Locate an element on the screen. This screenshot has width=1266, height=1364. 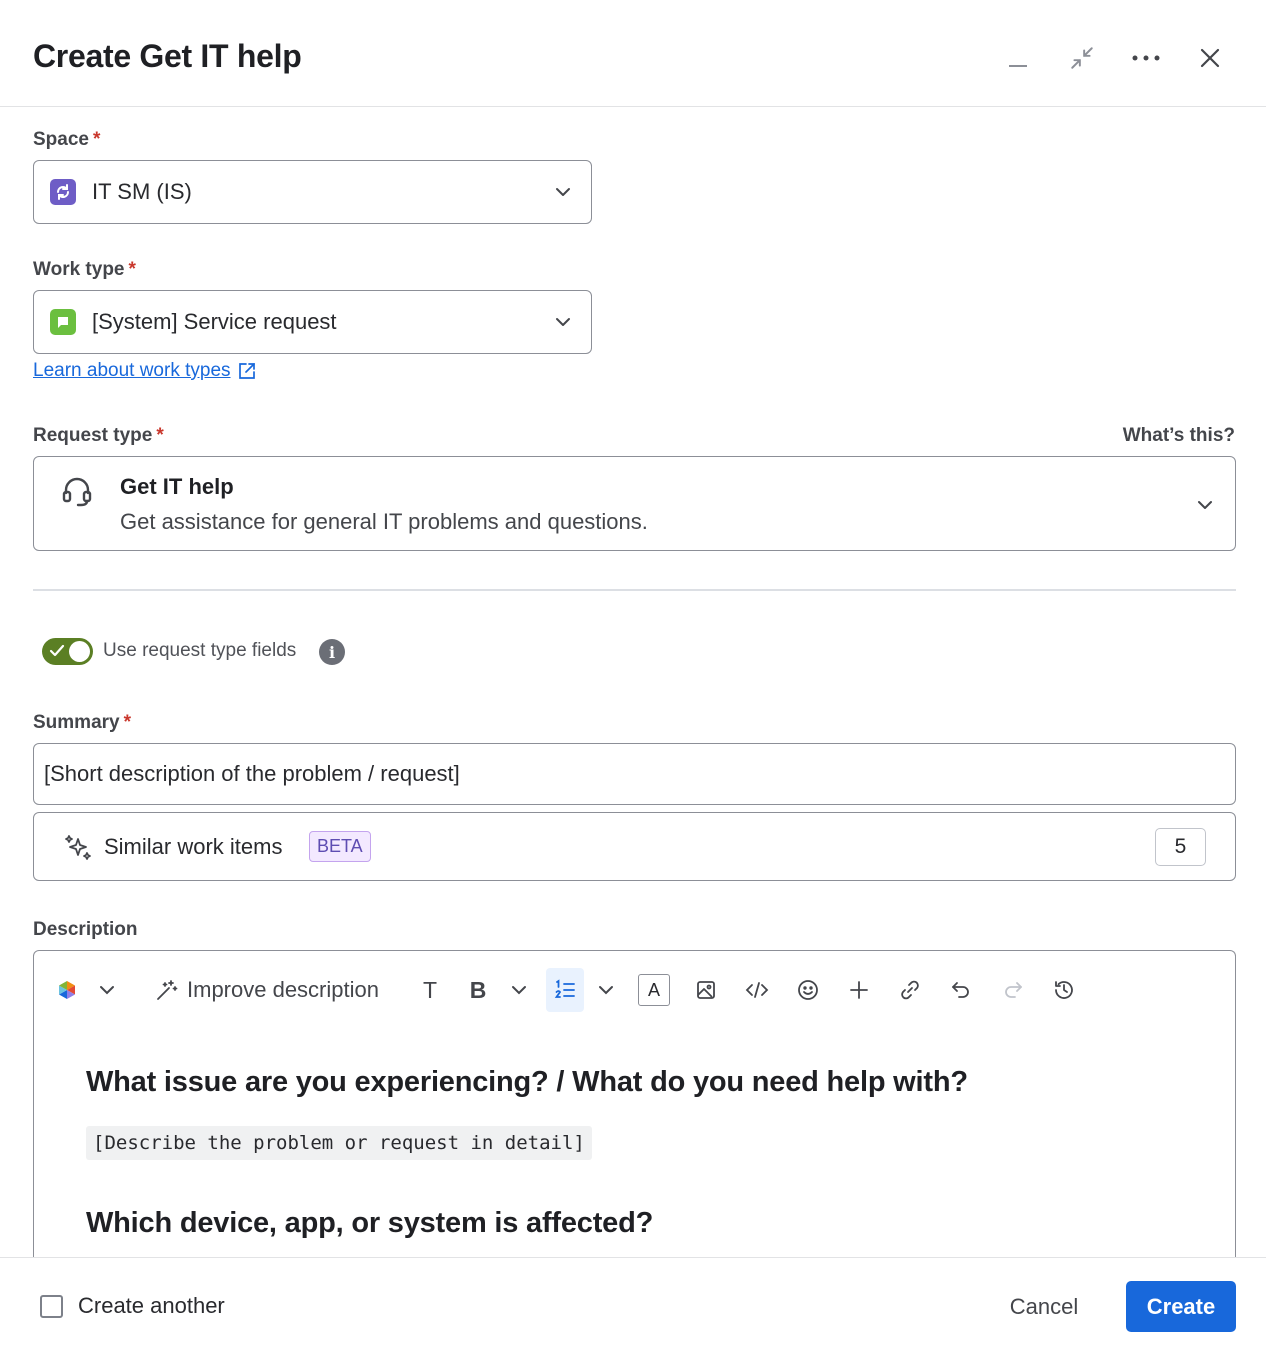
cancel-button: Cancel is located at coordinates (1044, 1306).